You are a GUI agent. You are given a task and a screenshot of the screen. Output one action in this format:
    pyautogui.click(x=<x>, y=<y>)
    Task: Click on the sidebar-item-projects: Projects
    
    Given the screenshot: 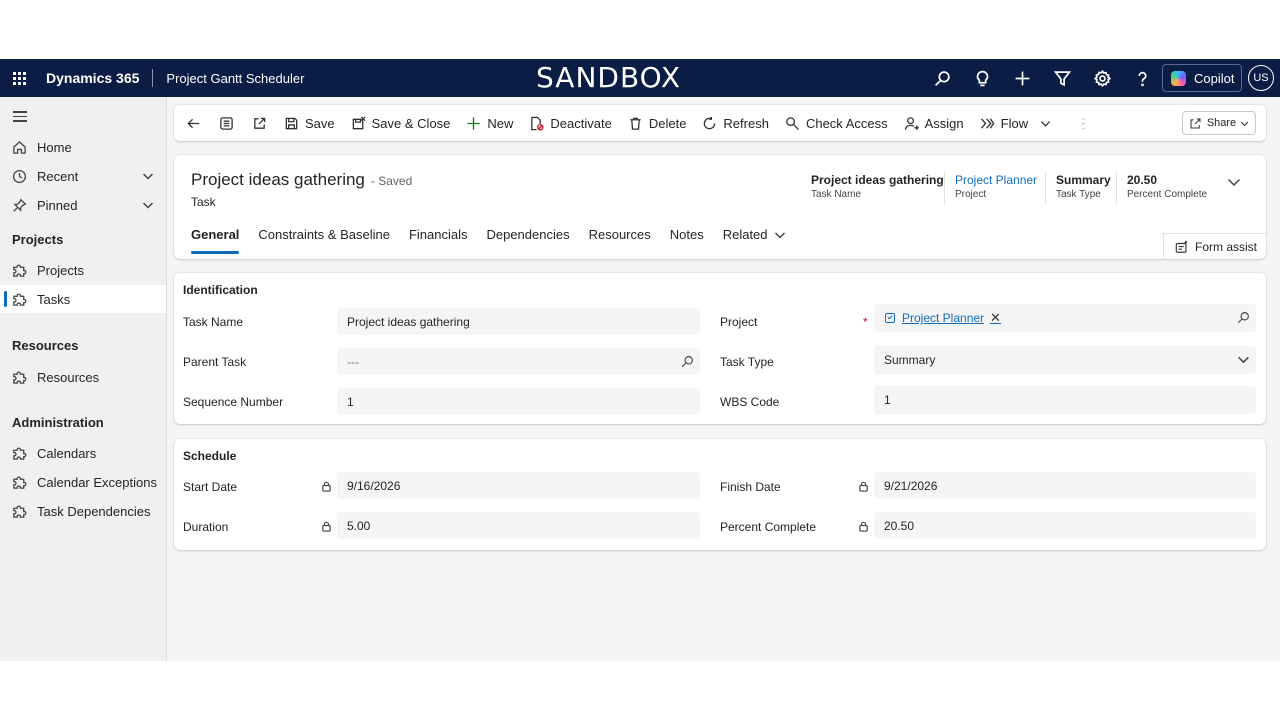 What is the action you would take?
    pyautogui.click(x=83, y=270)
    